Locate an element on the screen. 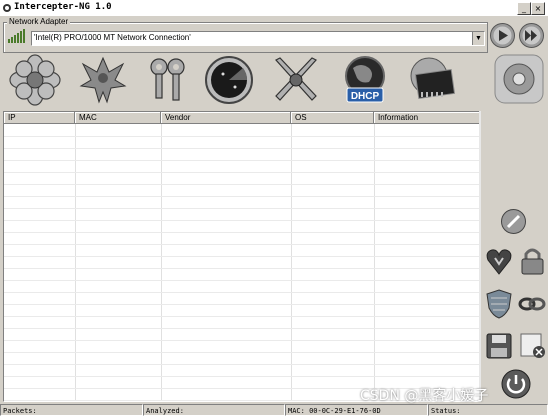 The width and height of the screenshot is (548, 416). column-header-ip: IP is located at coordinates (39, 118).